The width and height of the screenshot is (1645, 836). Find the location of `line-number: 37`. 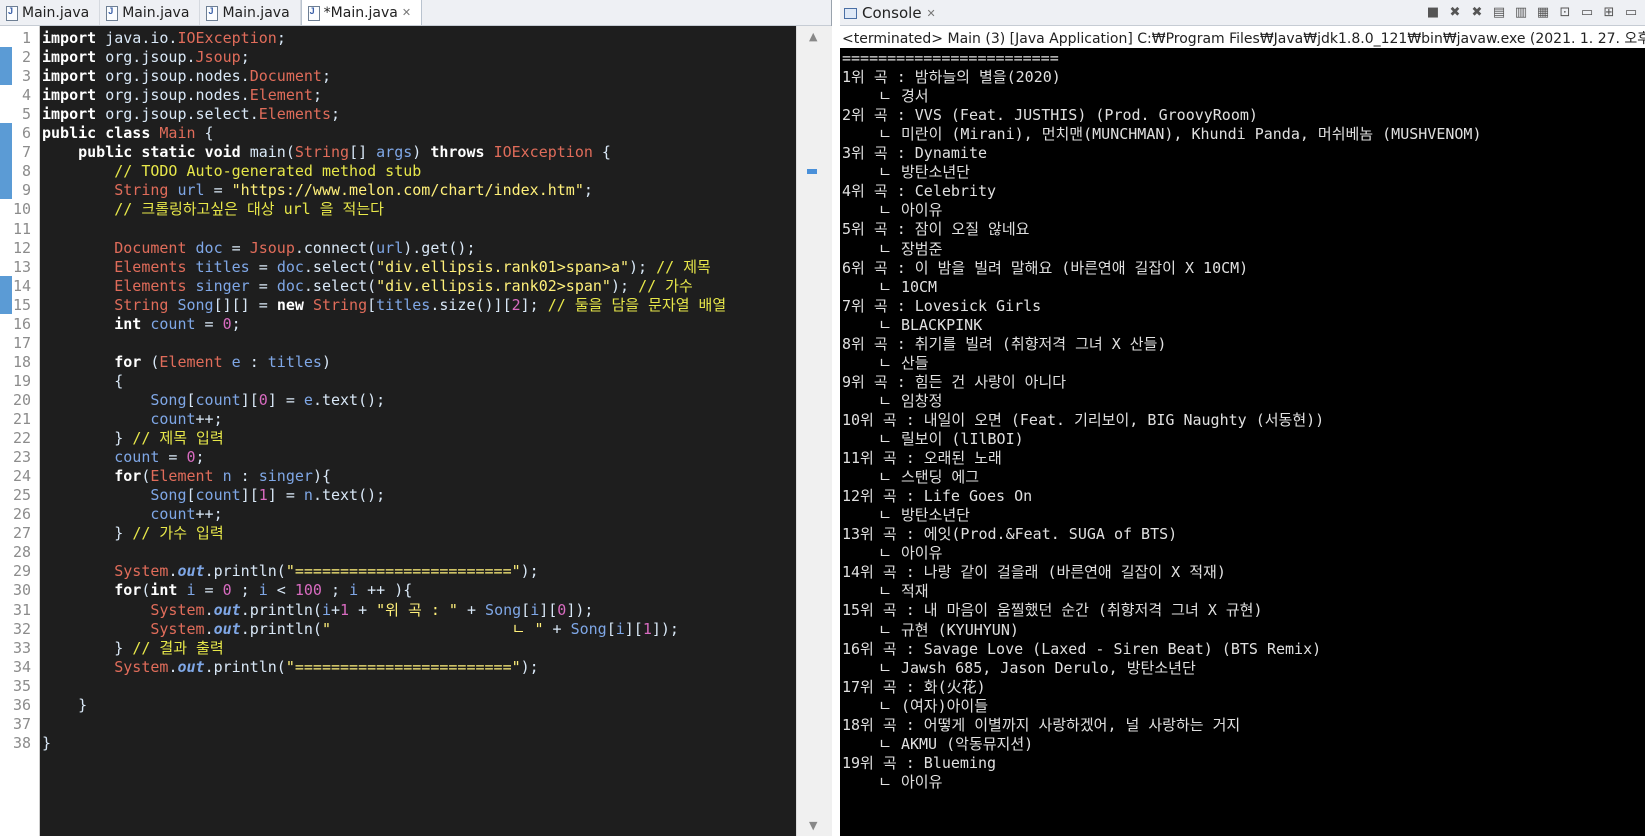

line-number: 37 is located at coordinates (21, 723).